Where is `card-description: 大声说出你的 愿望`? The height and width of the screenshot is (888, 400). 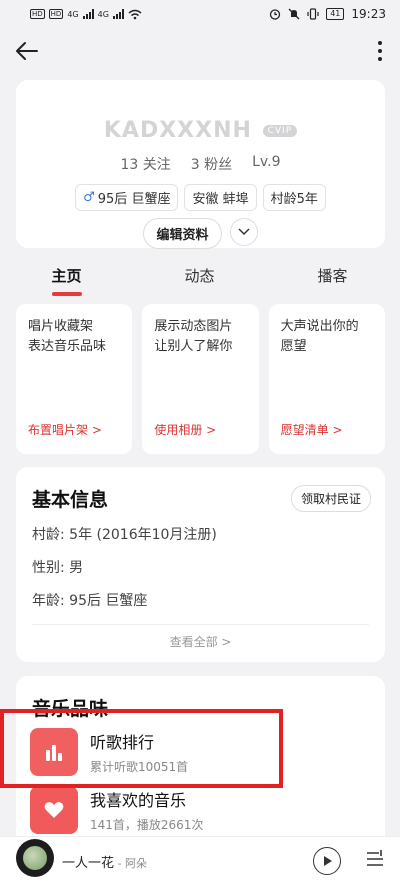 card-description: 大声说出你的 愿望 is located at coordinates (319, 336).